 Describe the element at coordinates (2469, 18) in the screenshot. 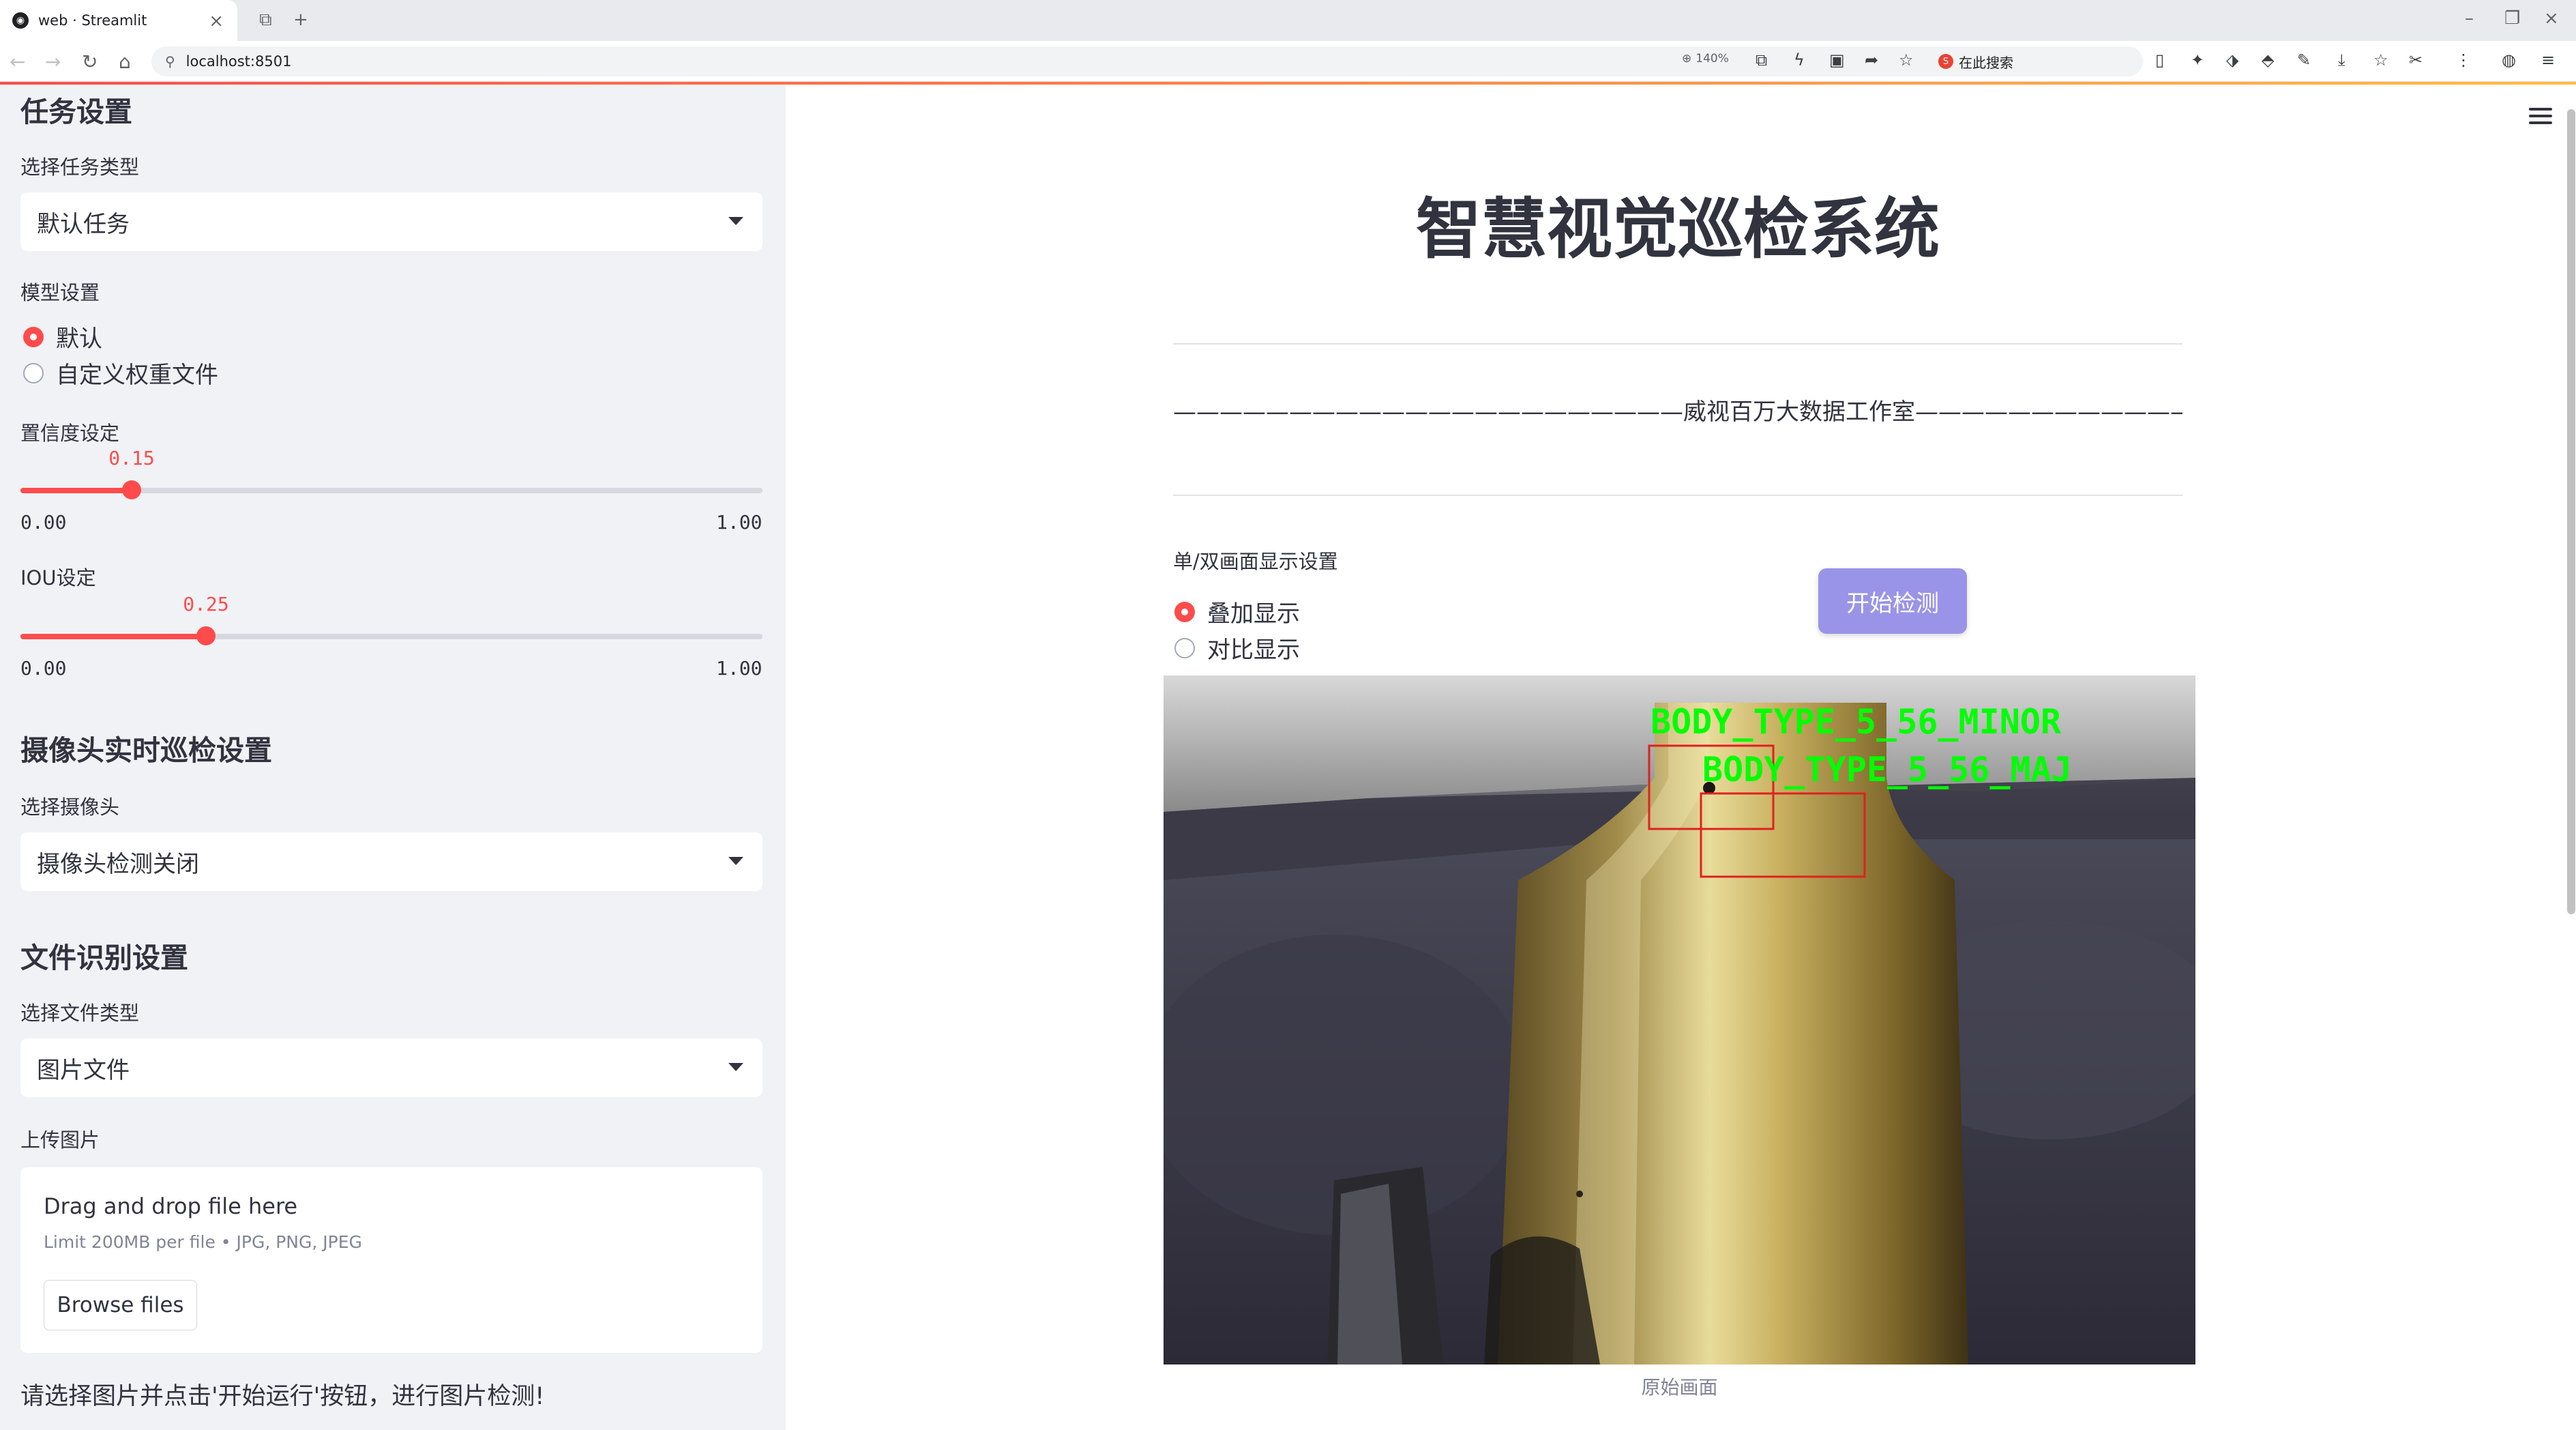

I see `minimize-icon: –` at that location.